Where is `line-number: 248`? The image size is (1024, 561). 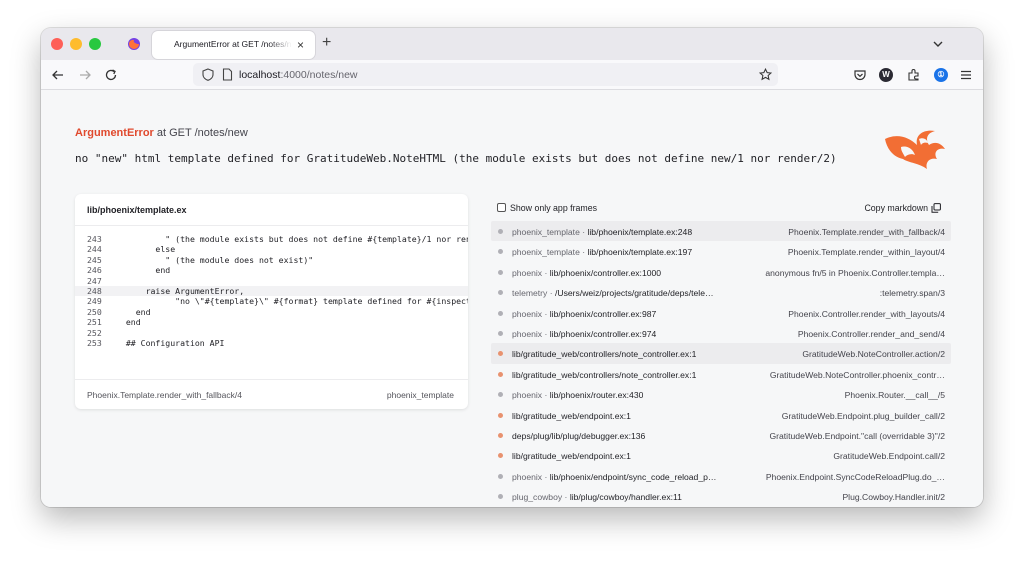
line-number: 248 is located at coordinates (94, 290).